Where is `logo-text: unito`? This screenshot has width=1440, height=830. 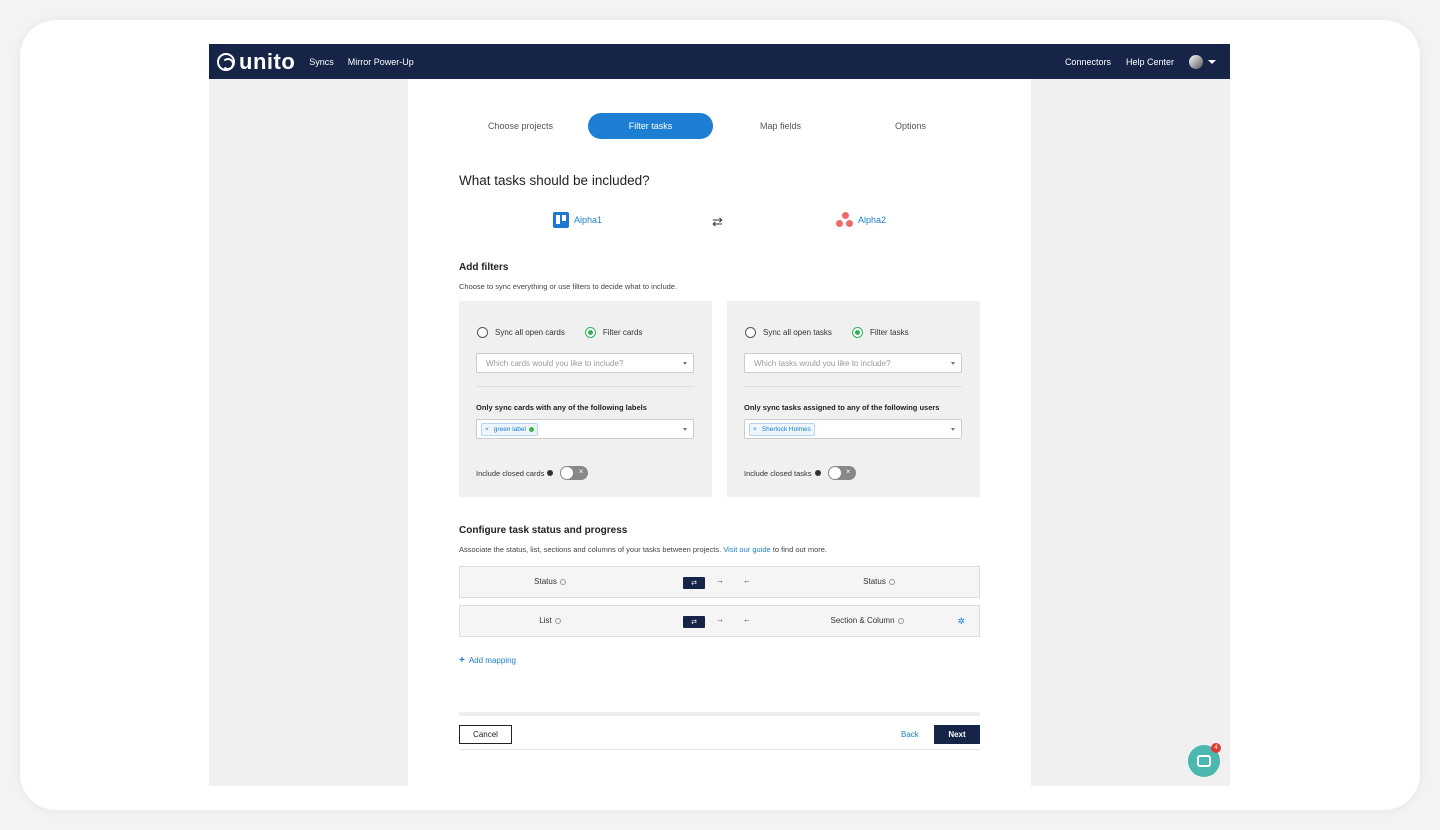 logo-text: unito is located at coordinates (267, 61).